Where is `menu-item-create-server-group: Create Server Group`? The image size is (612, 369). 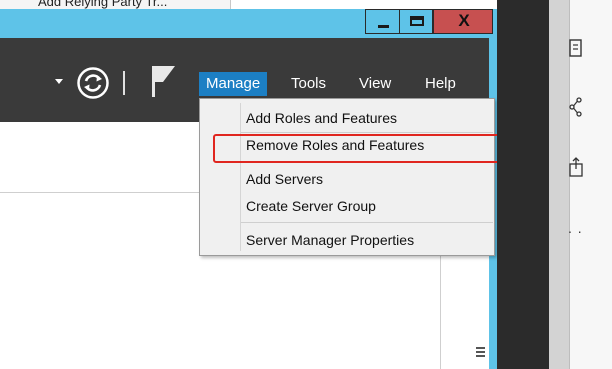 menu-item-create-server-group: Create Server Group is located at coordinates (311, 206).